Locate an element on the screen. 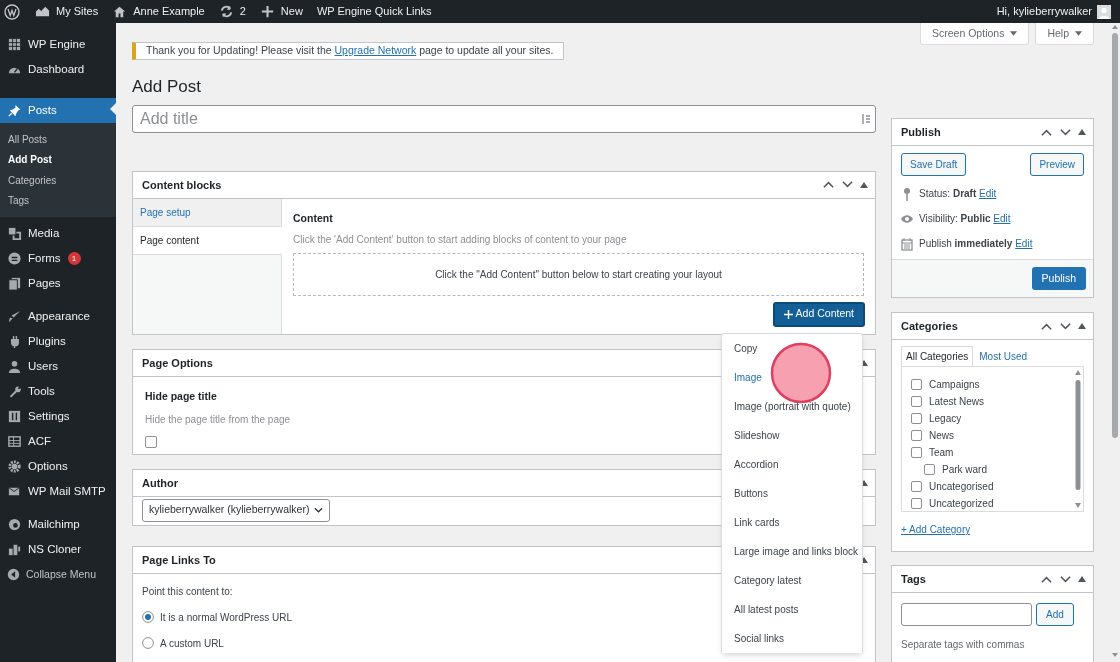 The image size is (1120, 662). panel-title: Author is located at coordinates (160, 483).